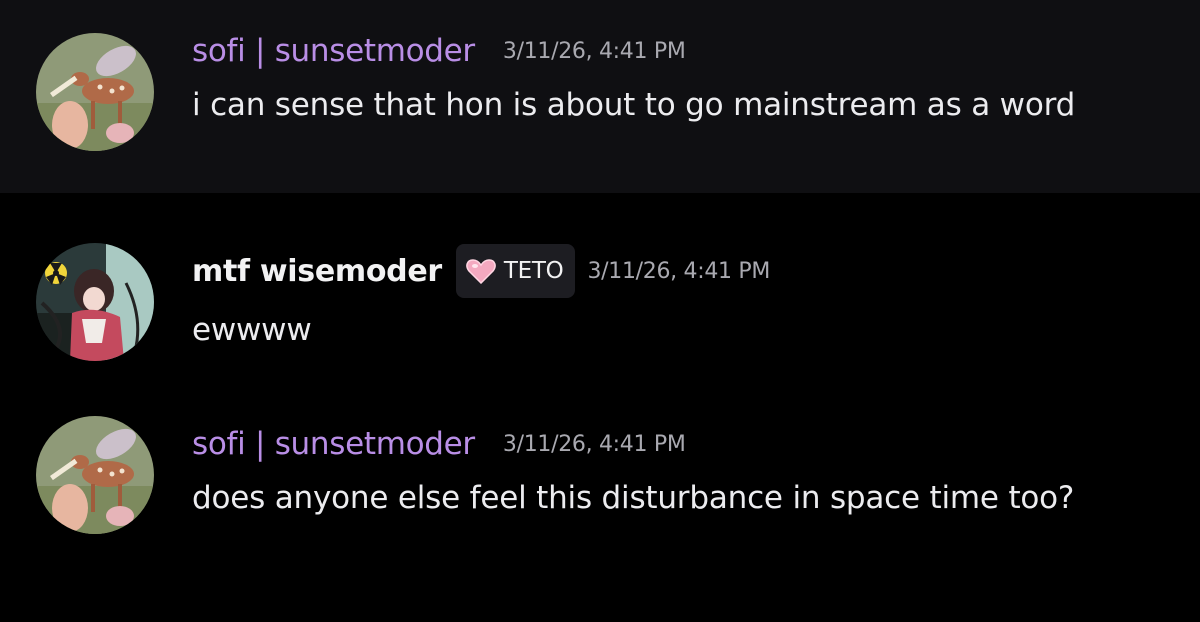 The image size is (1200, 622). What do you see at coordinates (317, 271) in the screenshot?
I see `username: mtf wisemoder` at bounding box center [317, 271].